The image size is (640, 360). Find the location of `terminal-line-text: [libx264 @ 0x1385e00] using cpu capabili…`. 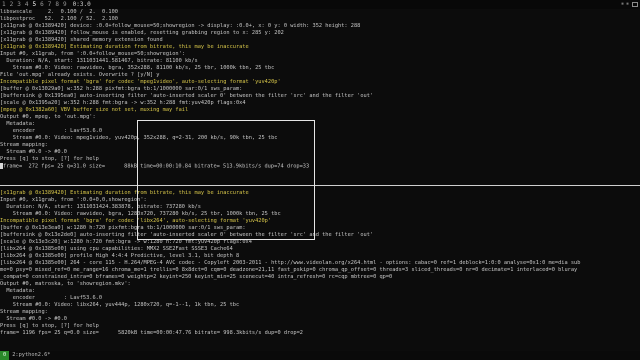

terminal-line-text: [libx264 @ 0x1385e00] using cpu capabili… is located at coordinates (116, 249).